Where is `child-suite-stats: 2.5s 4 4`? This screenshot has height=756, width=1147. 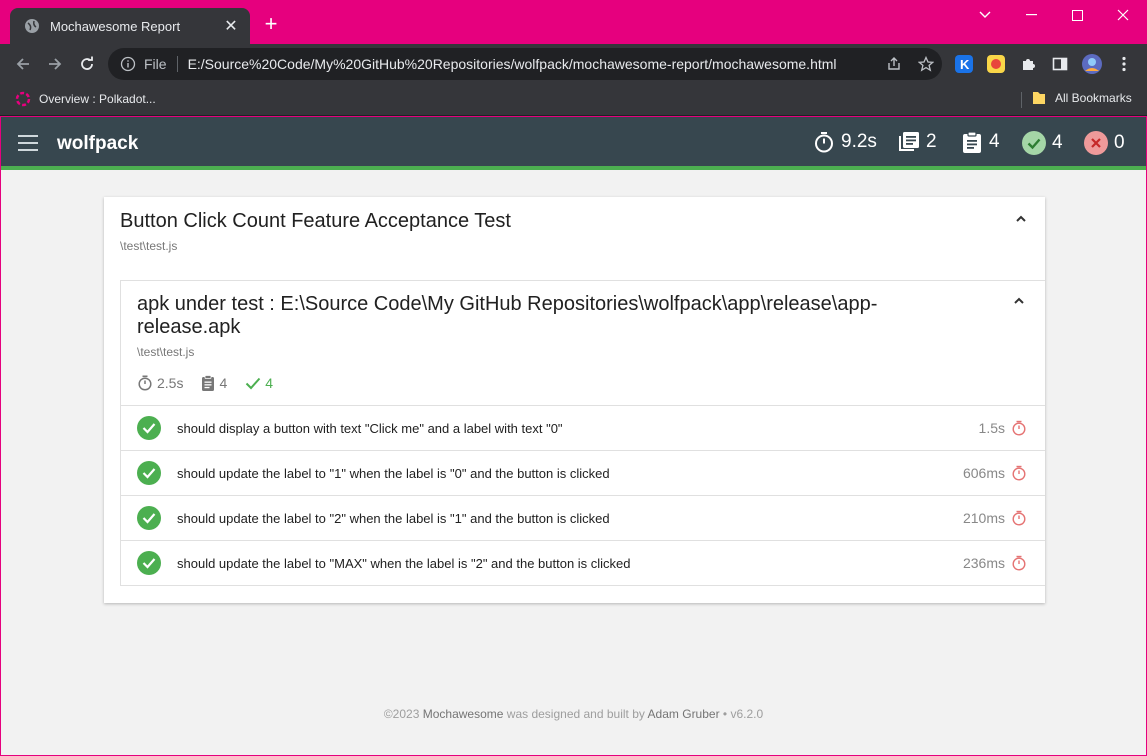 child-suite-stats: 2.5s 4 4 is located at coordinates (214, 383).